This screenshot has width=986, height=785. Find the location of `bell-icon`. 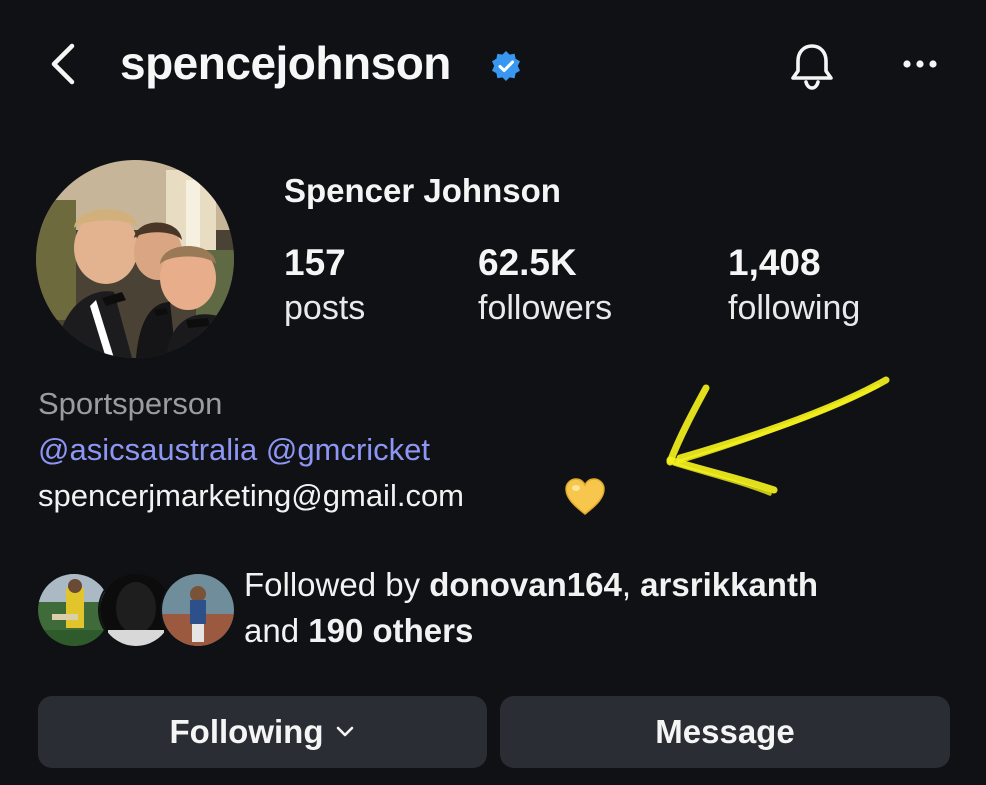

bell-icon is located at coordinates (812, 67).